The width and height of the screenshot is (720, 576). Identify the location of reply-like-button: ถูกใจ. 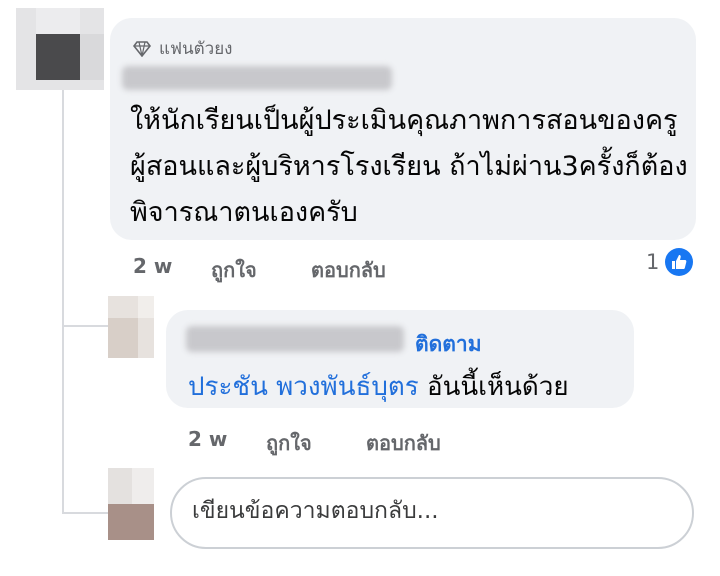
(316, 443).